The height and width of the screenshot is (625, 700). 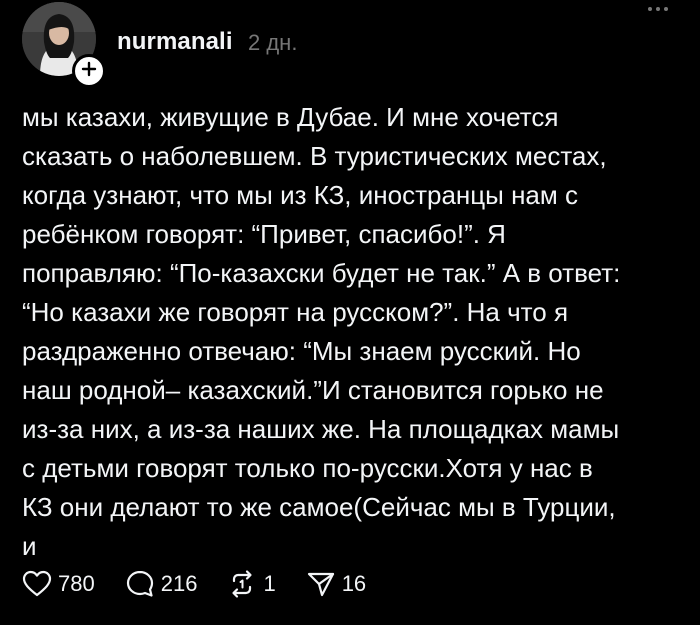 I want to click on author-username: nurmanali, so click(x=175, y=42).